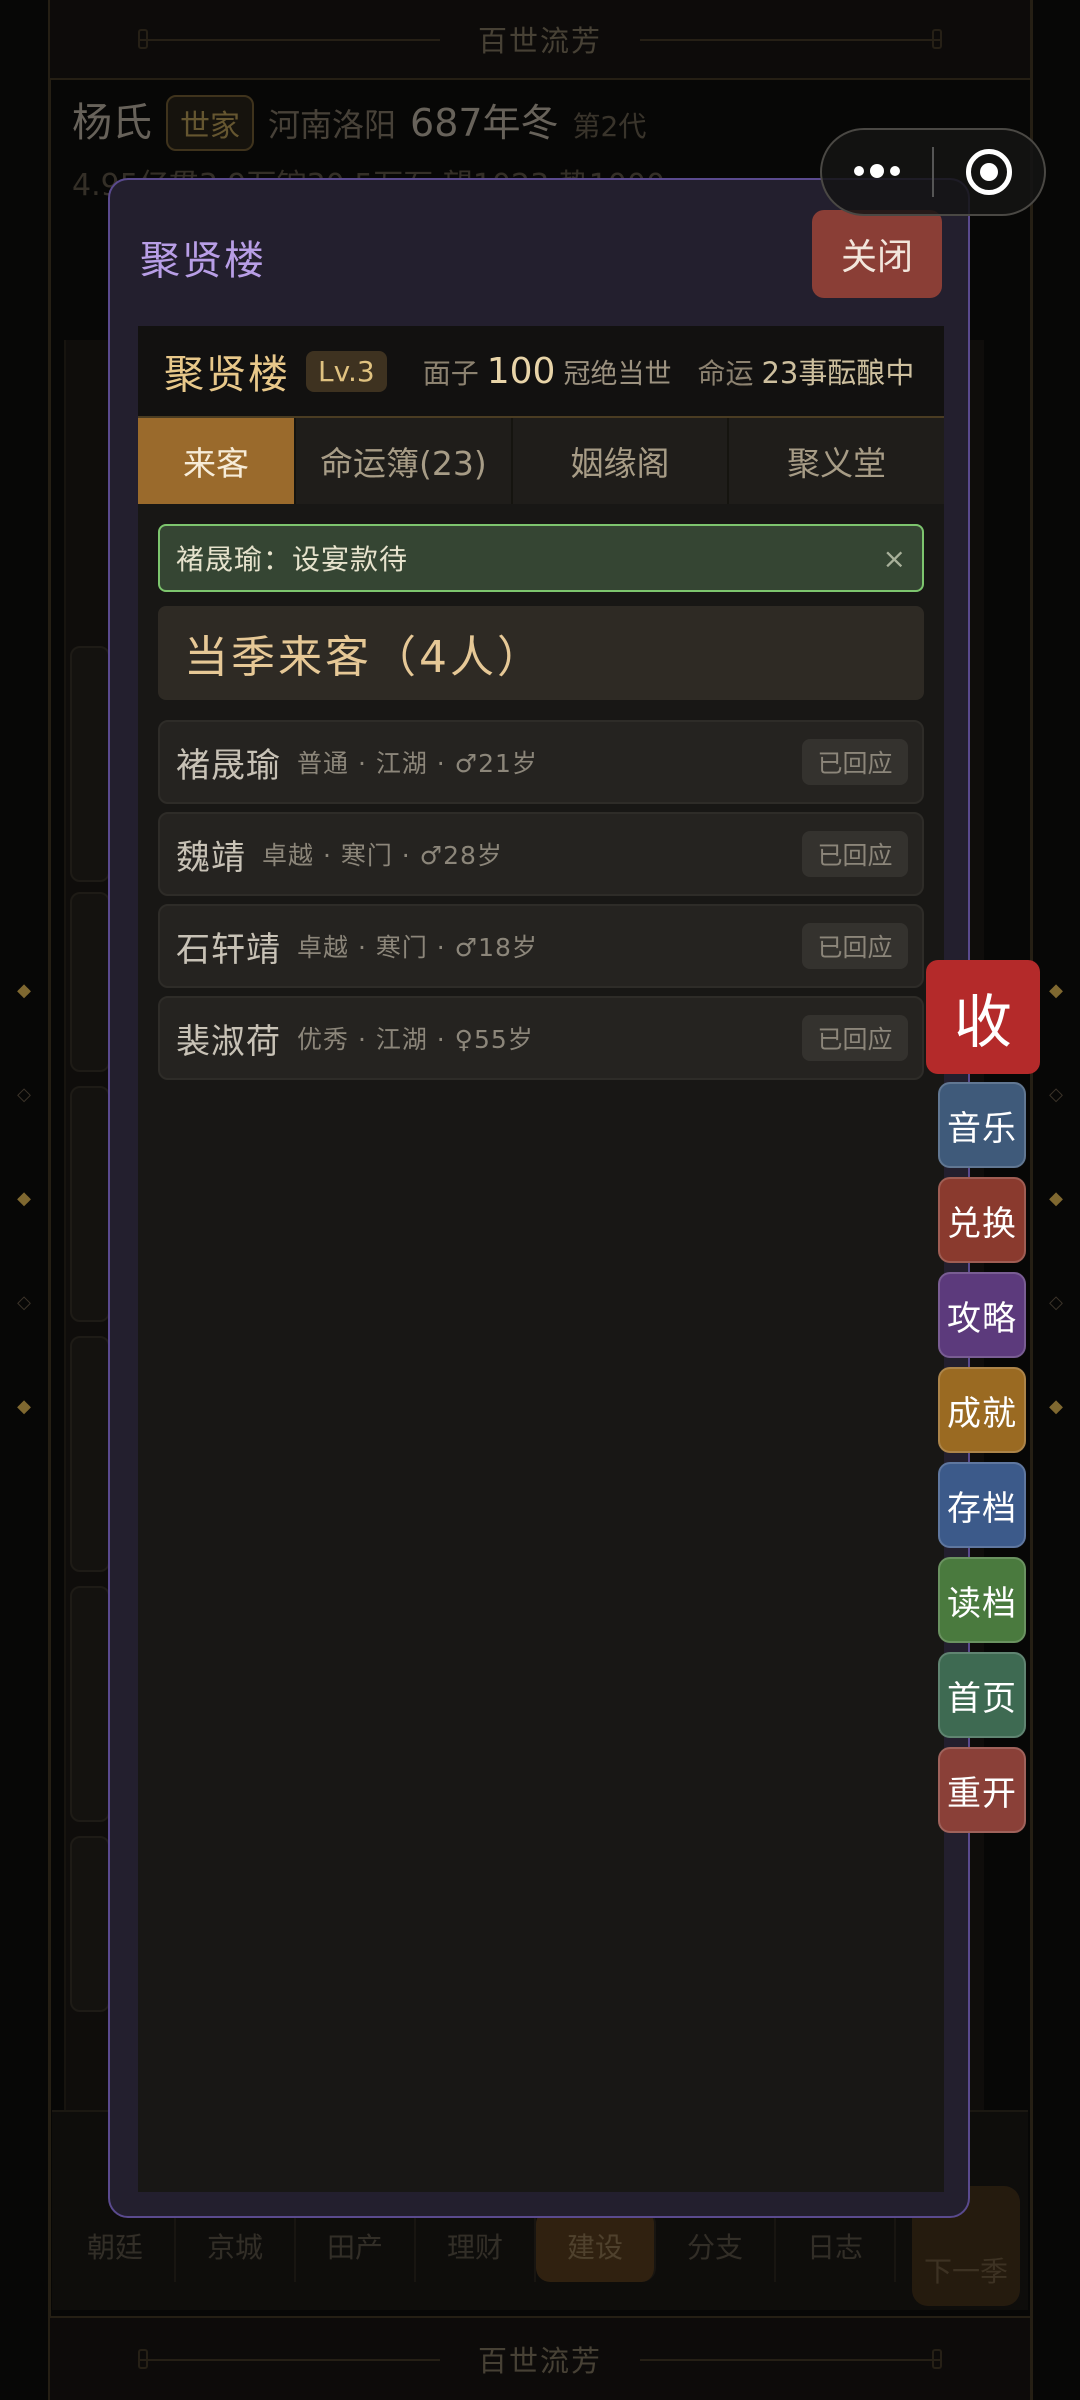 This screenshot has width=1080, height=2400. I want to click on building-header: 聚贤楼 Lv.3 面子 100 冠绝当世 命运 23事酝酿中, so click(541, 372).